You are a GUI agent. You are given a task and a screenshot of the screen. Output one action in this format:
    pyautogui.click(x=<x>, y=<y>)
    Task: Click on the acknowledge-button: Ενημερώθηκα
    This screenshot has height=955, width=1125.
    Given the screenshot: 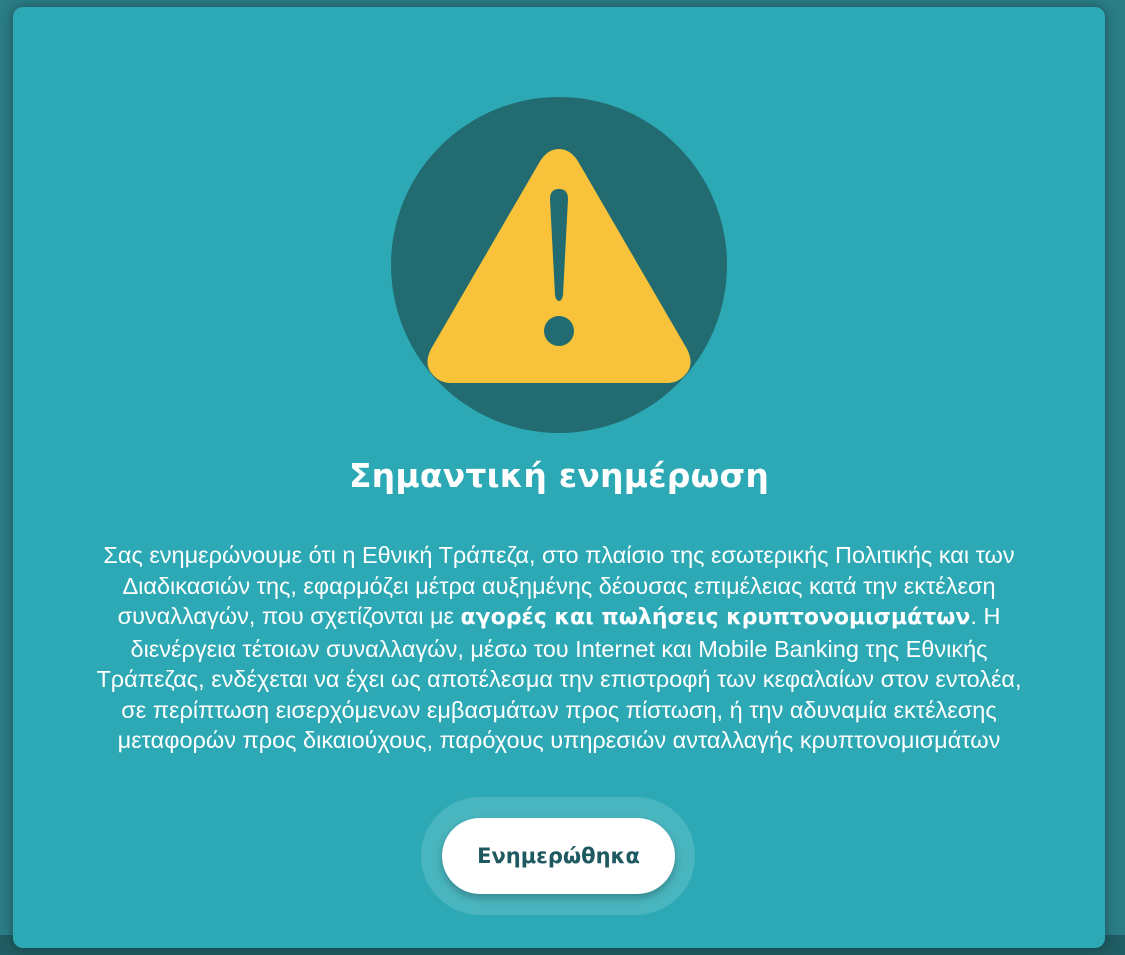 What is the action you would take?
    pyautogui.click(x=558, y=856)
    